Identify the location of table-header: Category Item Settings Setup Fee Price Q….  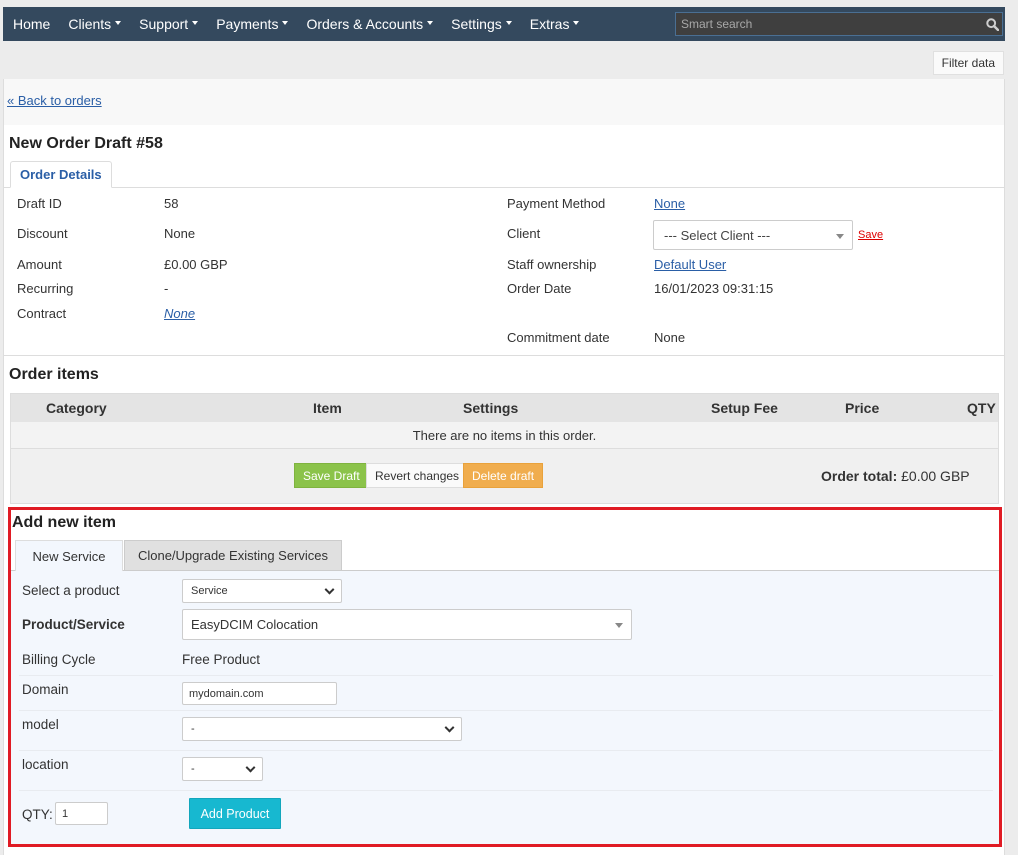
(504, 408).